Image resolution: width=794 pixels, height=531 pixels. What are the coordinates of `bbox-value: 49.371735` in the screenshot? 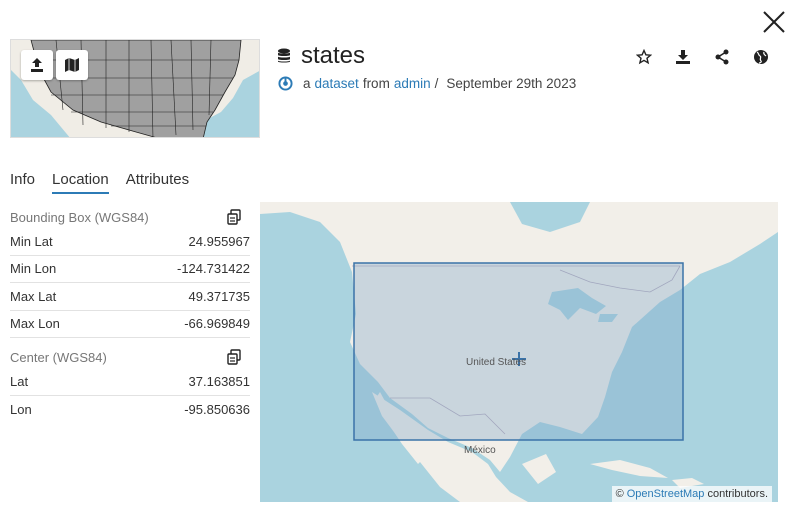 It's located at (219, 296).